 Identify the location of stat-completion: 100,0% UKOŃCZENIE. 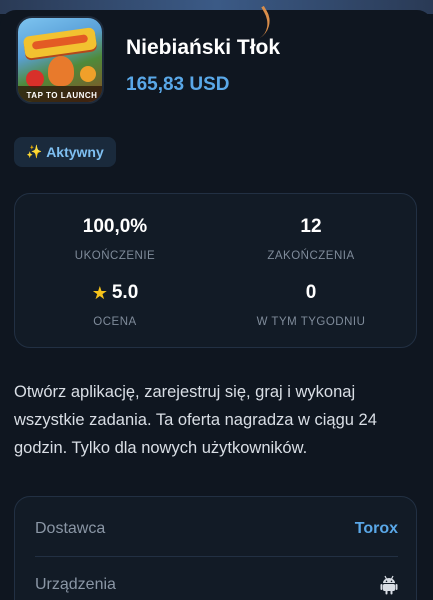
(115, 239).